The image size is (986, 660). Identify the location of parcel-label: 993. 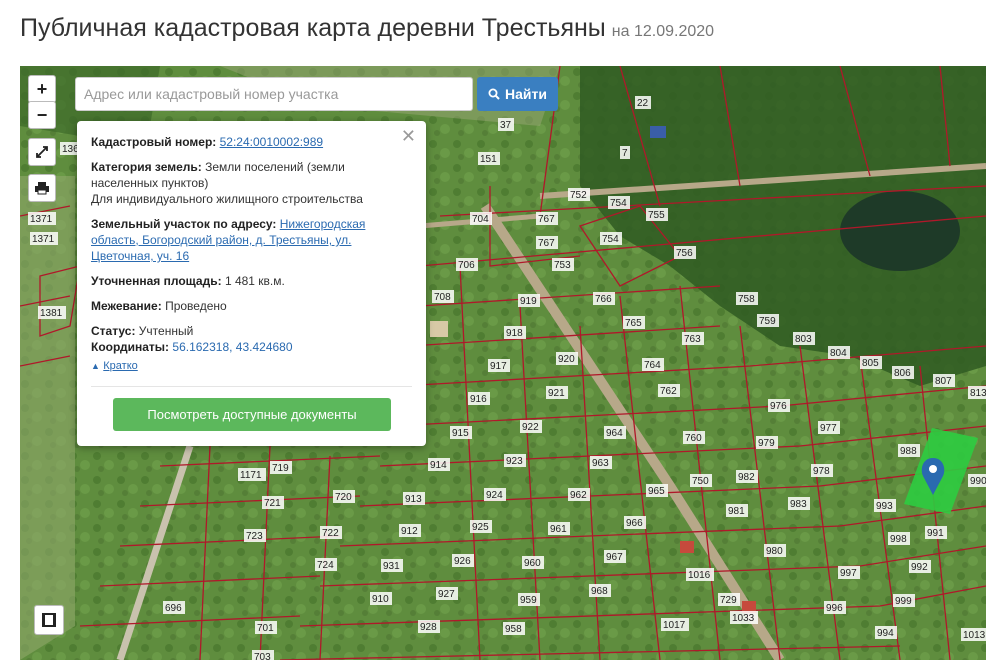
(884, 506).